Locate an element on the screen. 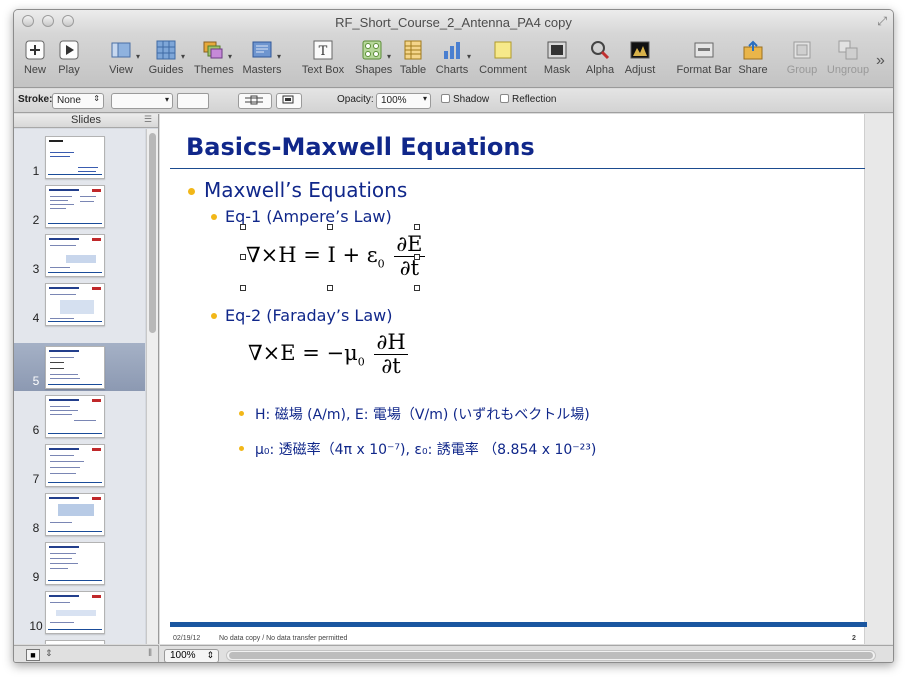 Image resolution: width=907 pixels, height=680 pixels. slide-thumbnails: 1 2 3 4 5 6 7 8 9 10 is located at coordinates (79, 386).